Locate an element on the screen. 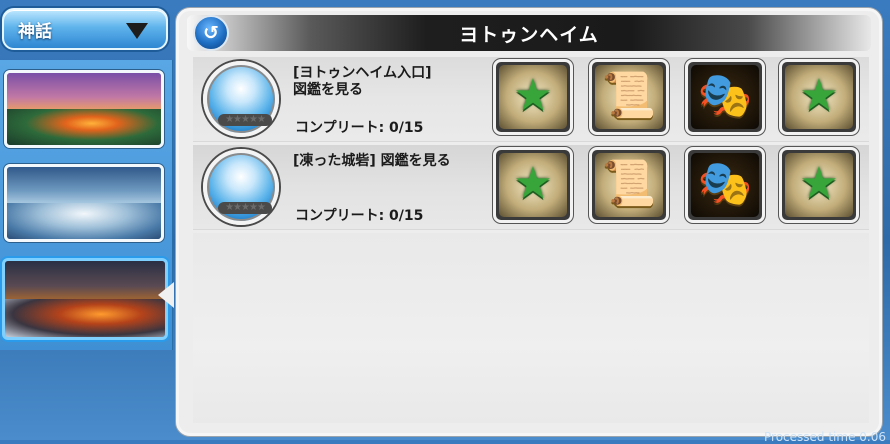 This screenshot has width=890, height=444. selection-pointer-icon is located at coordinates (166, 295).